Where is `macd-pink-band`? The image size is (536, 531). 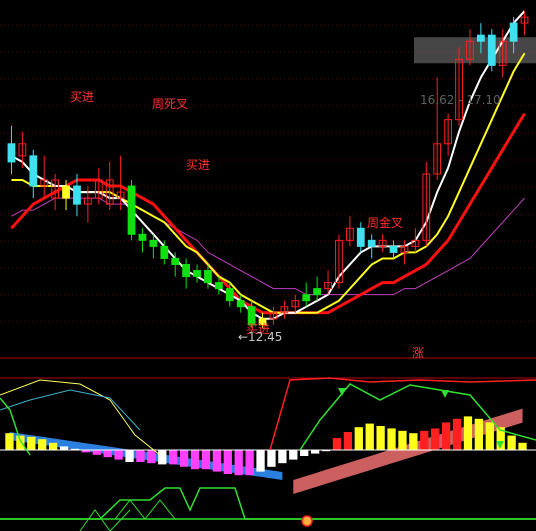 macd-pink-band is located at coordinates (408, 451).